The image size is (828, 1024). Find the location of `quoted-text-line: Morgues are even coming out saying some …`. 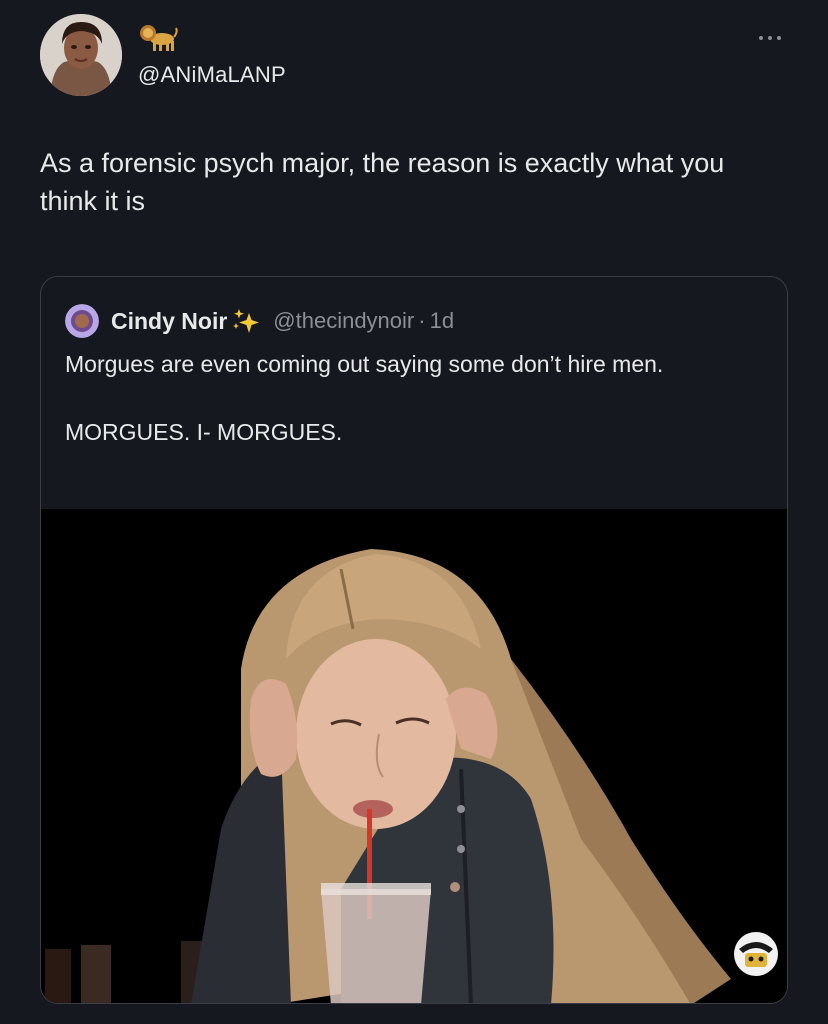

quoted-text-line: Morgues are even coming out saying some … is located at coordinates (364, 364).